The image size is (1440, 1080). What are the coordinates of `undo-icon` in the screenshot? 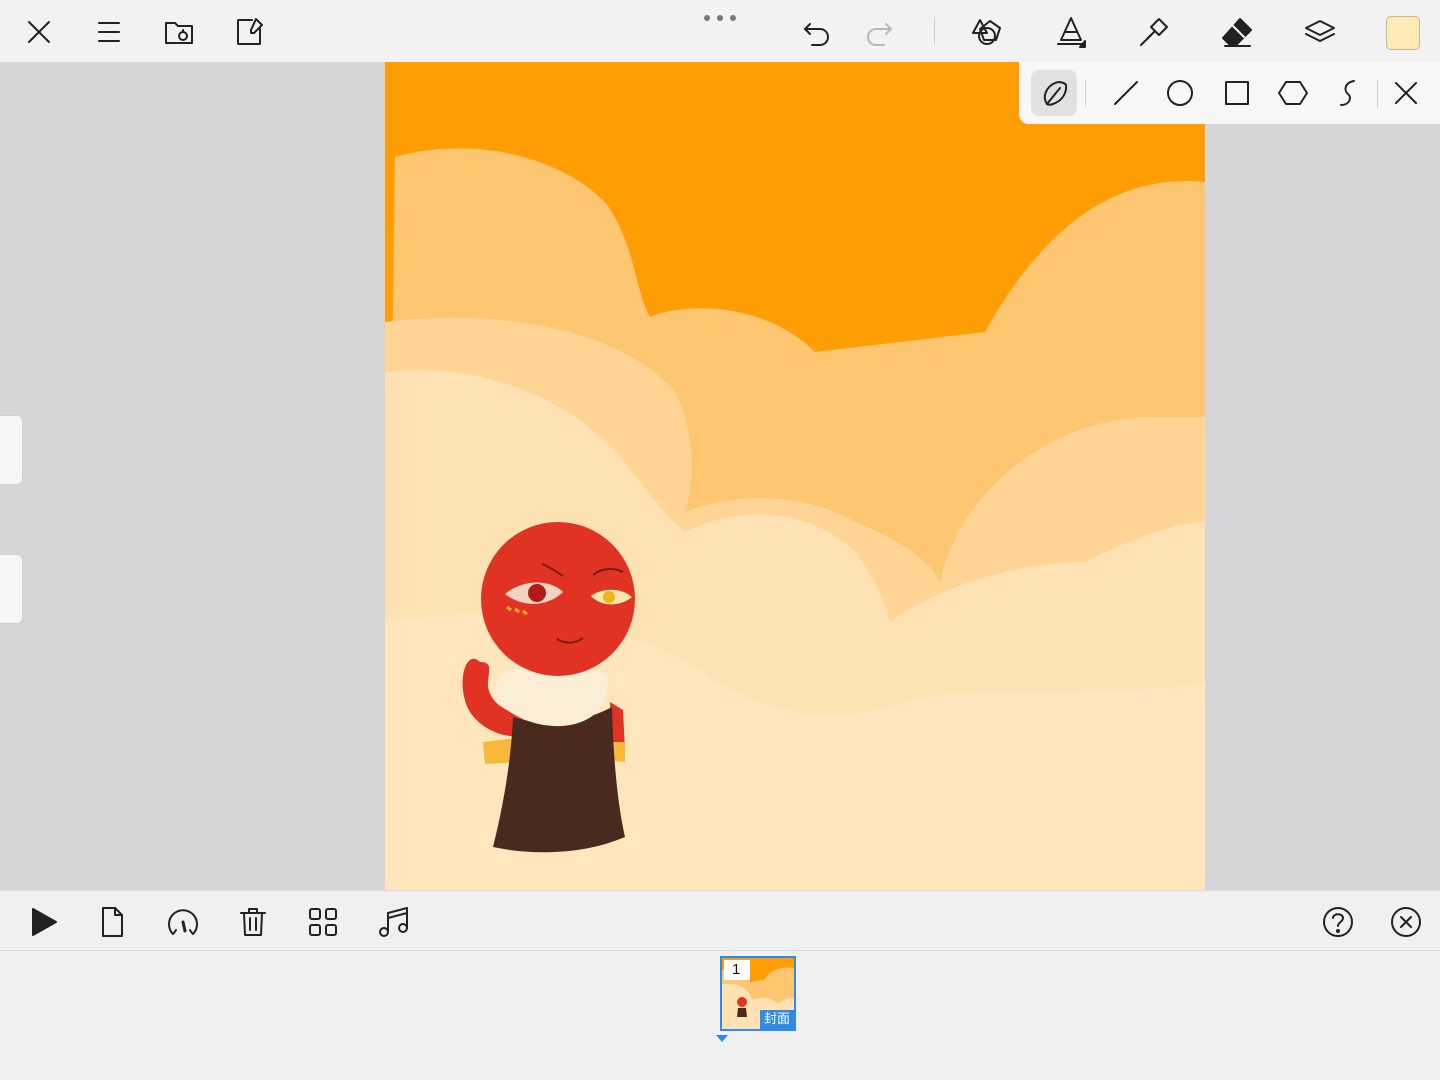 It's located at (816, 34).